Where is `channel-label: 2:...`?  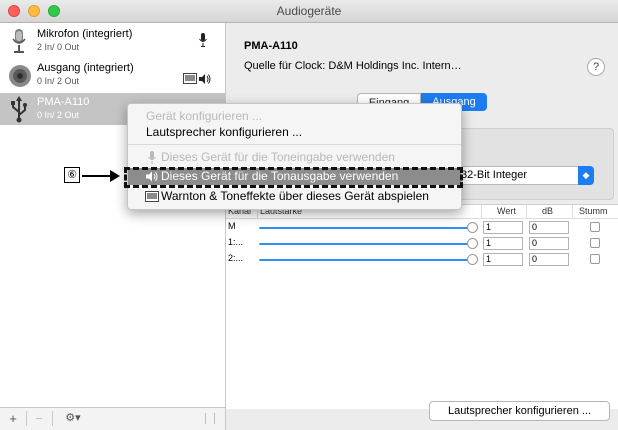
channel-label: 2:... is located at coordinates (236, 258).